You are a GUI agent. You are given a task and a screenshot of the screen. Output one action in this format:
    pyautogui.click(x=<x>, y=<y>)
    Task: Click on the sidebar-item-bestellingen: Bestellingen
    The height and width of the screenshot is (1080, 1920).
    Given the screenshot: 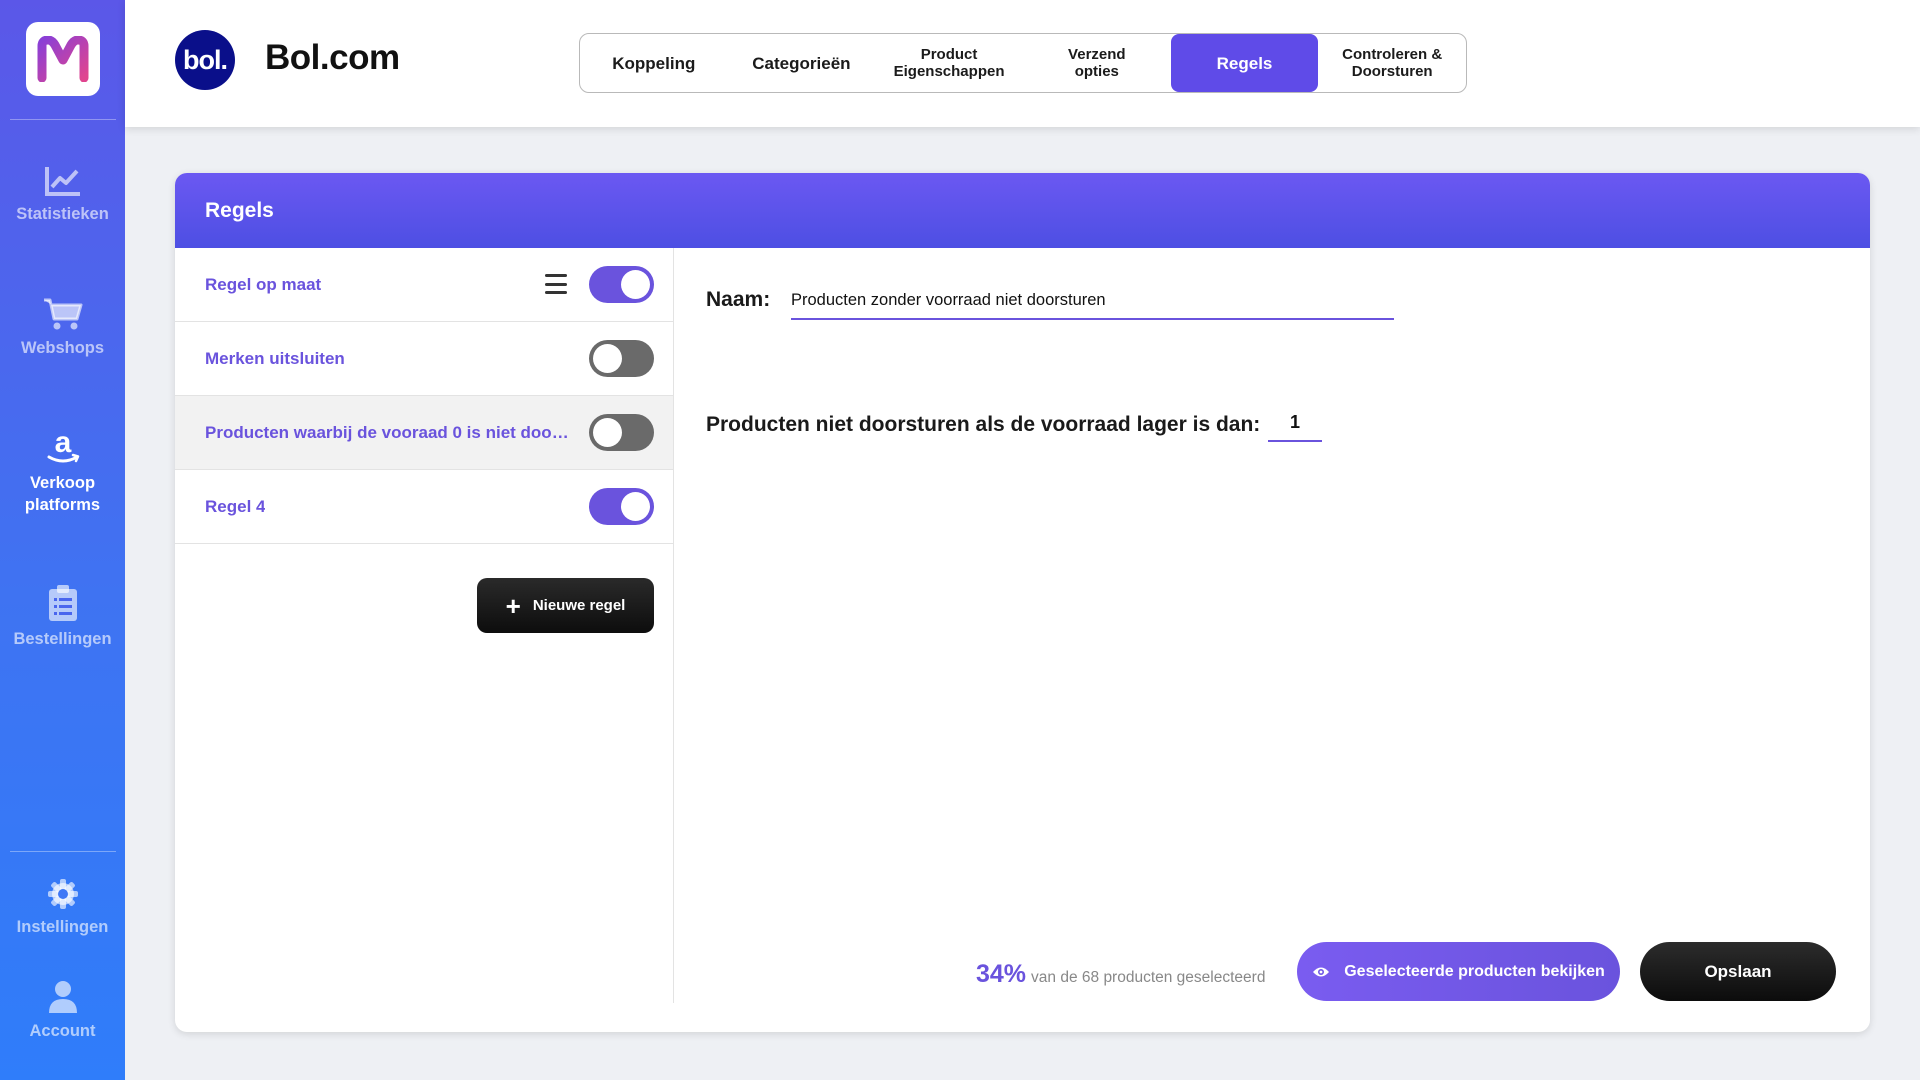 What is the action you would take?
    pyautogui.click(x=62, y=617)
    